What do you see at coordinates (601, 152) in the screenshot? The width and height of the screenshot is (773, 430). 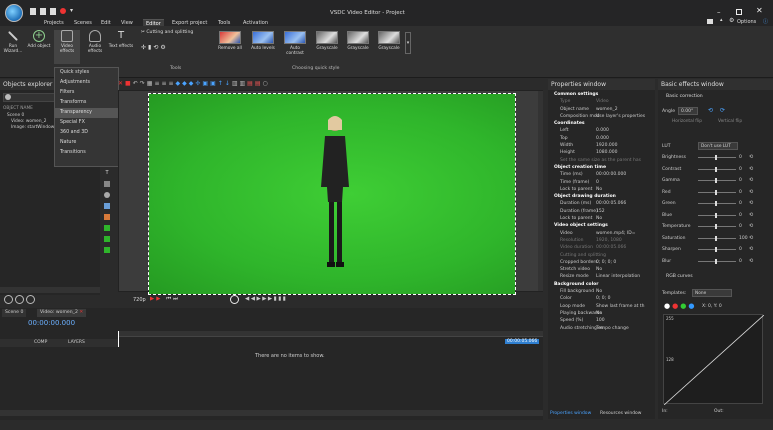 I see `property-row: Height 1080.000` at bounding box center [601, 152].